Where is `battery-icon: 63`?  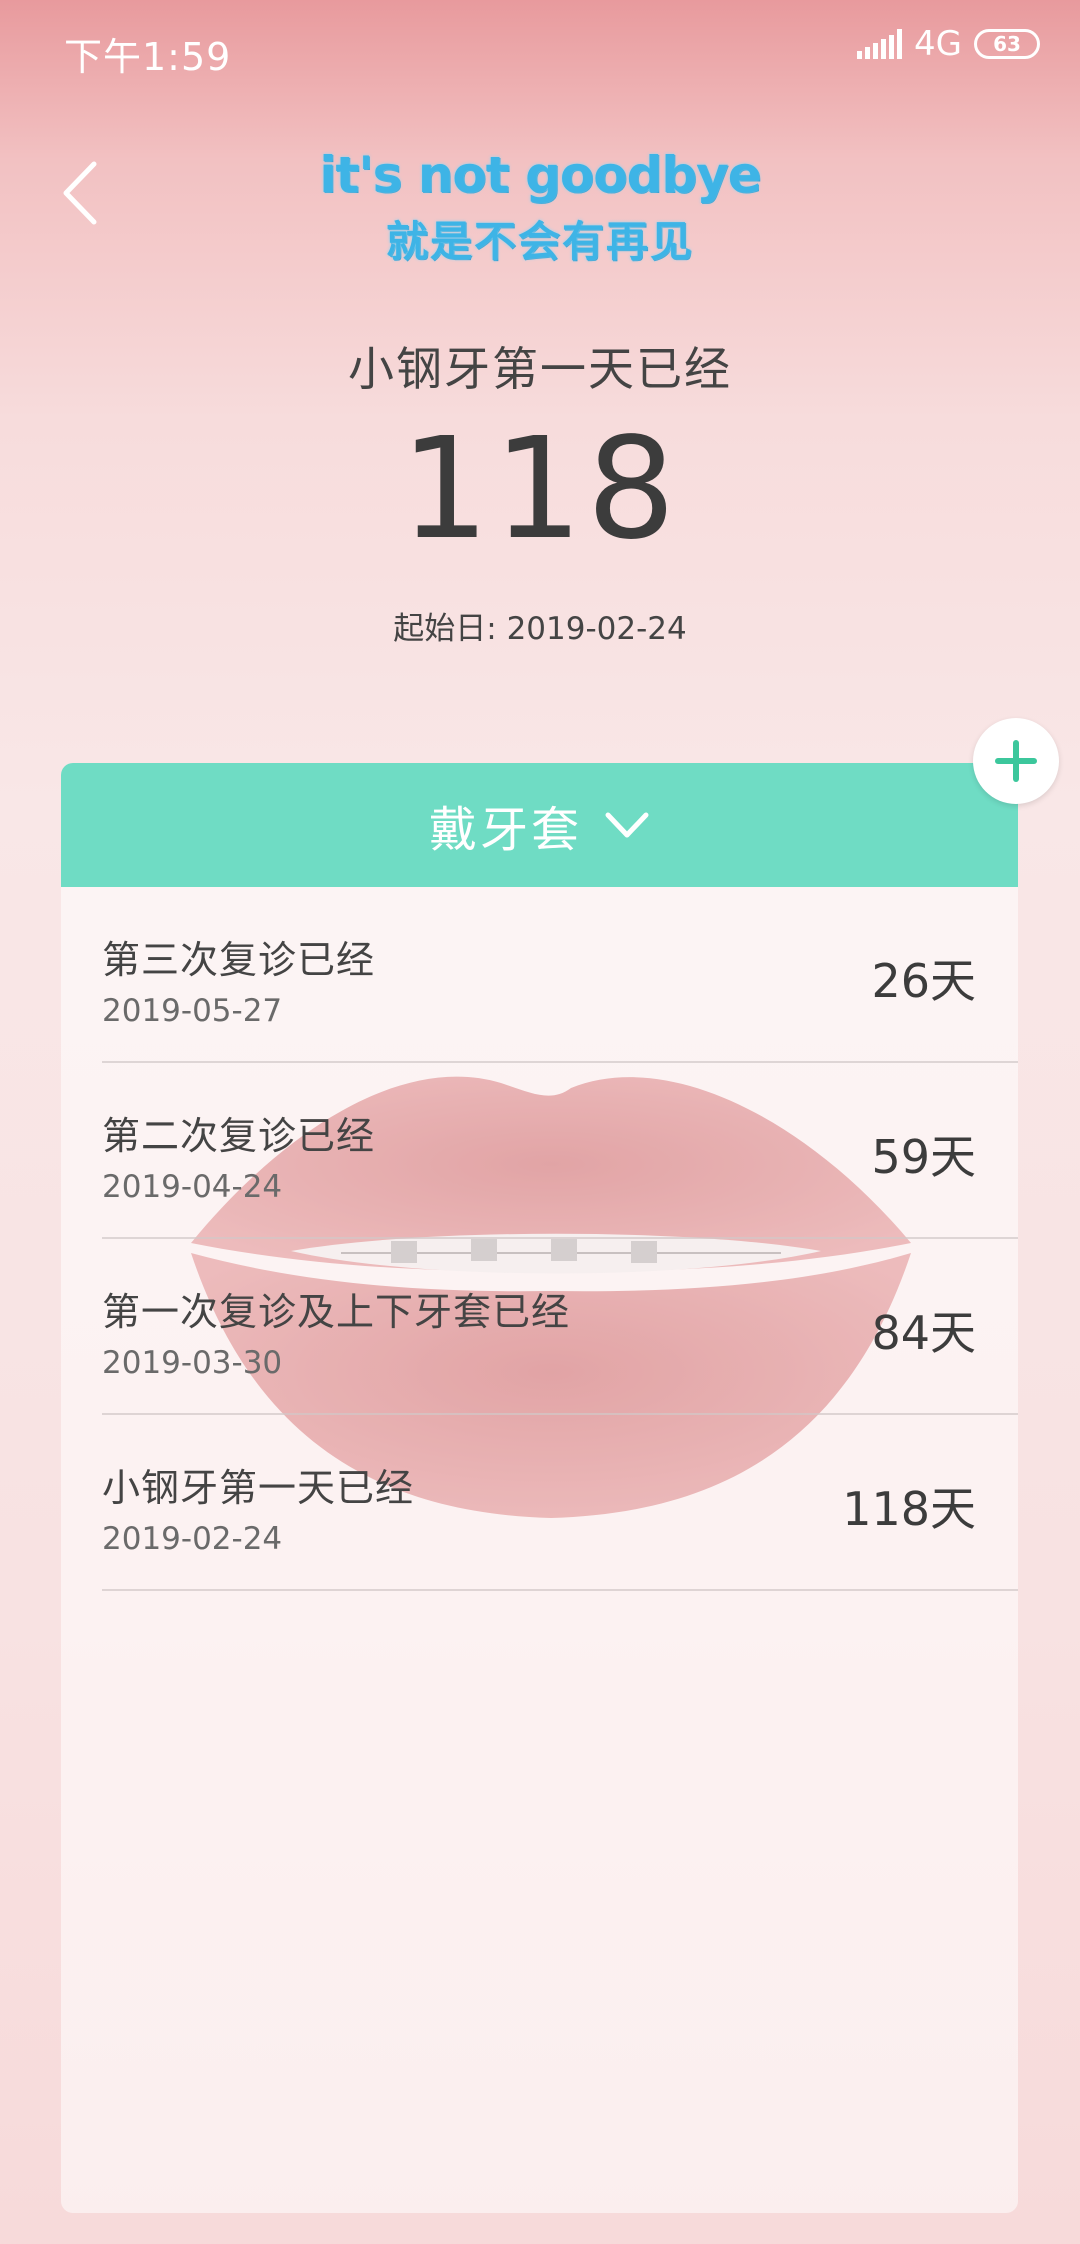
battery-icon: 63 is located at coordinates (1007, 44).